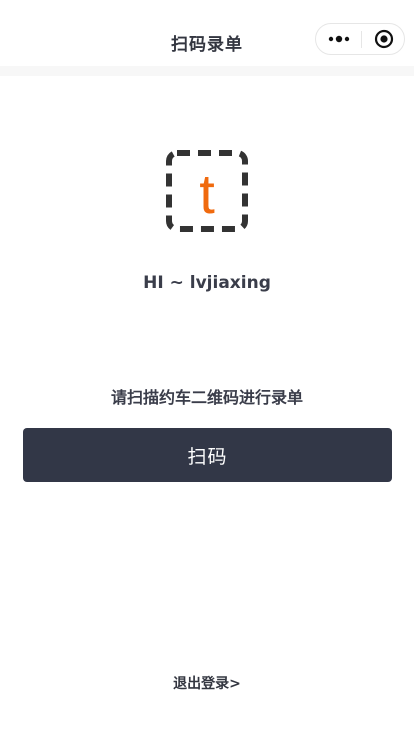 The width and height of the screenshot is (414, 736). What do you see at coordinates (207, 193) in the screenshot?
I see `logo-letter: t` at bounding box center [207, 193].